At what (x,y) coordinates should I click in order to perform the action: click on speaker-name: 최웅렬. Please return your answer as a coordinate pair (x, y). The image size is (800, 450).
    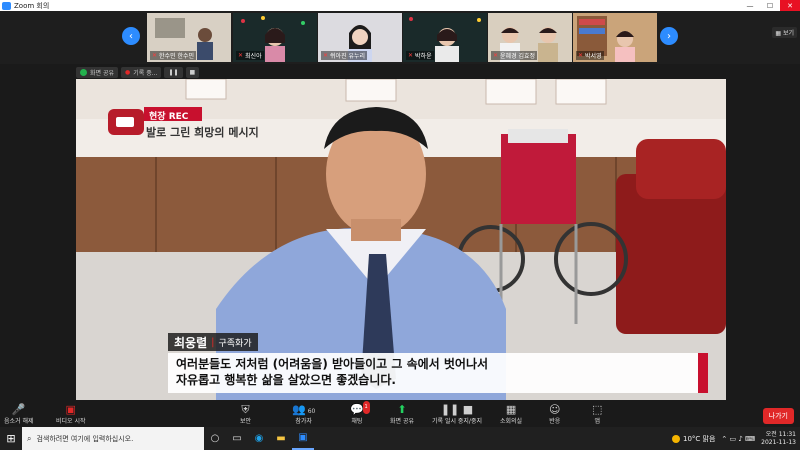
    Looking at the image, I should click on (191, 342).